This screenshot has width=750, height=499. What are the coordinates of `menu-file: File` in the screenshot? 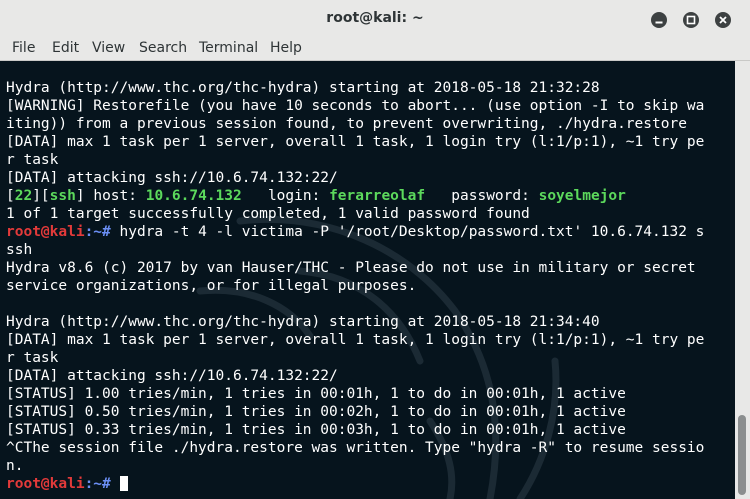 It's located at (23, 48).